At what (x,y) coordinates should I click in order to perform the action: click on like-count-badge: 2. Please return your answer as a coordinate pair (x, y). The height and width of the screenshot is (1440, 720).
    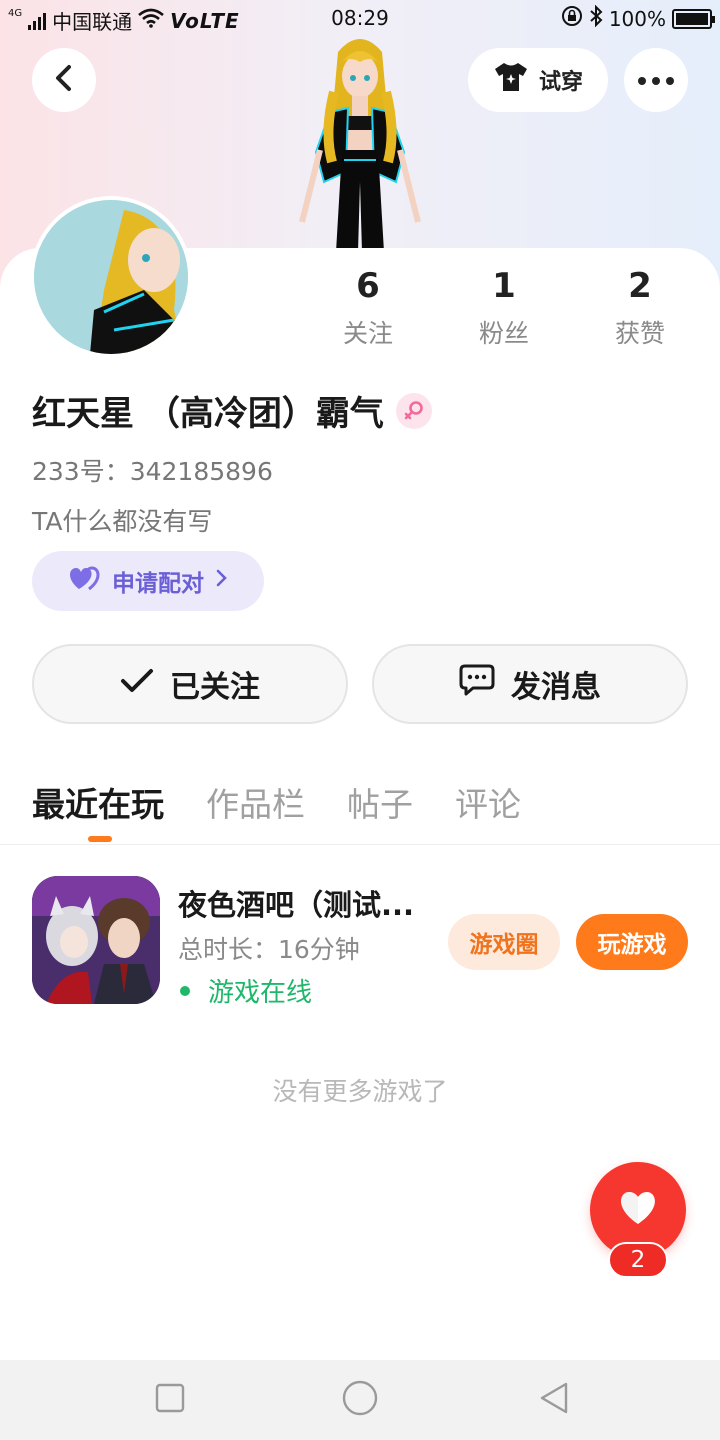
    Looking at the image, I should click on (638, 1260).